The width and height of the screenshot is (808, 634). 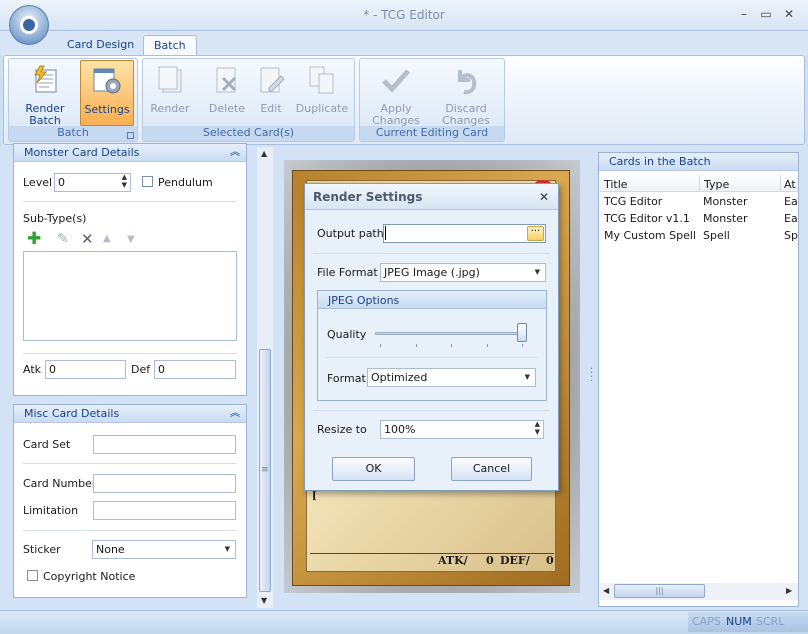 I want to click on panel-header: Misc Card Details ︽, so click(x=130, y=414).